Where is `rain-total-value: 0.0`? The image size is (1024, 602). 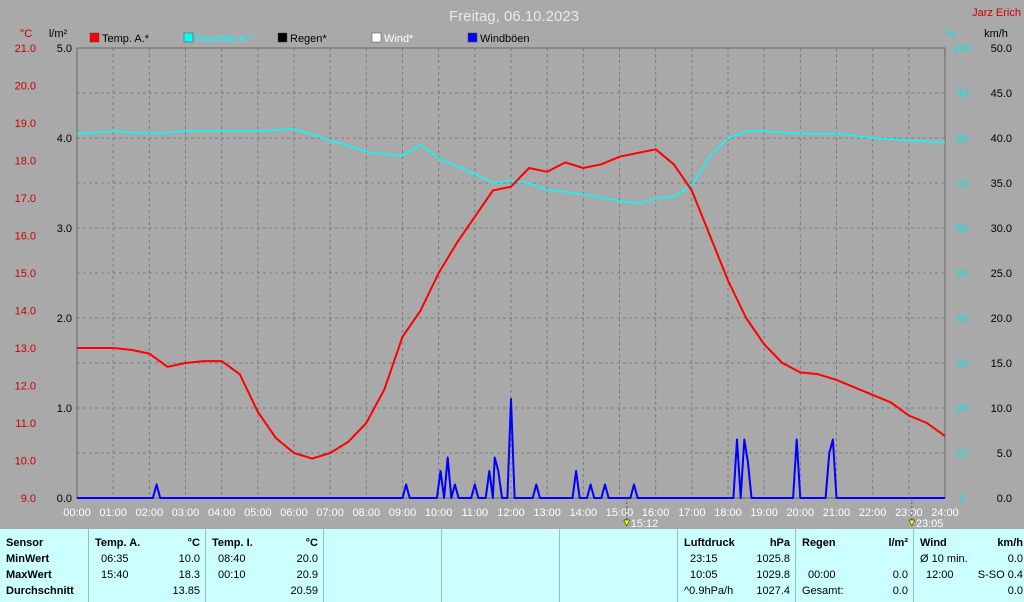 rain-total-value: 0.0 is located at coordinates (900, 591).